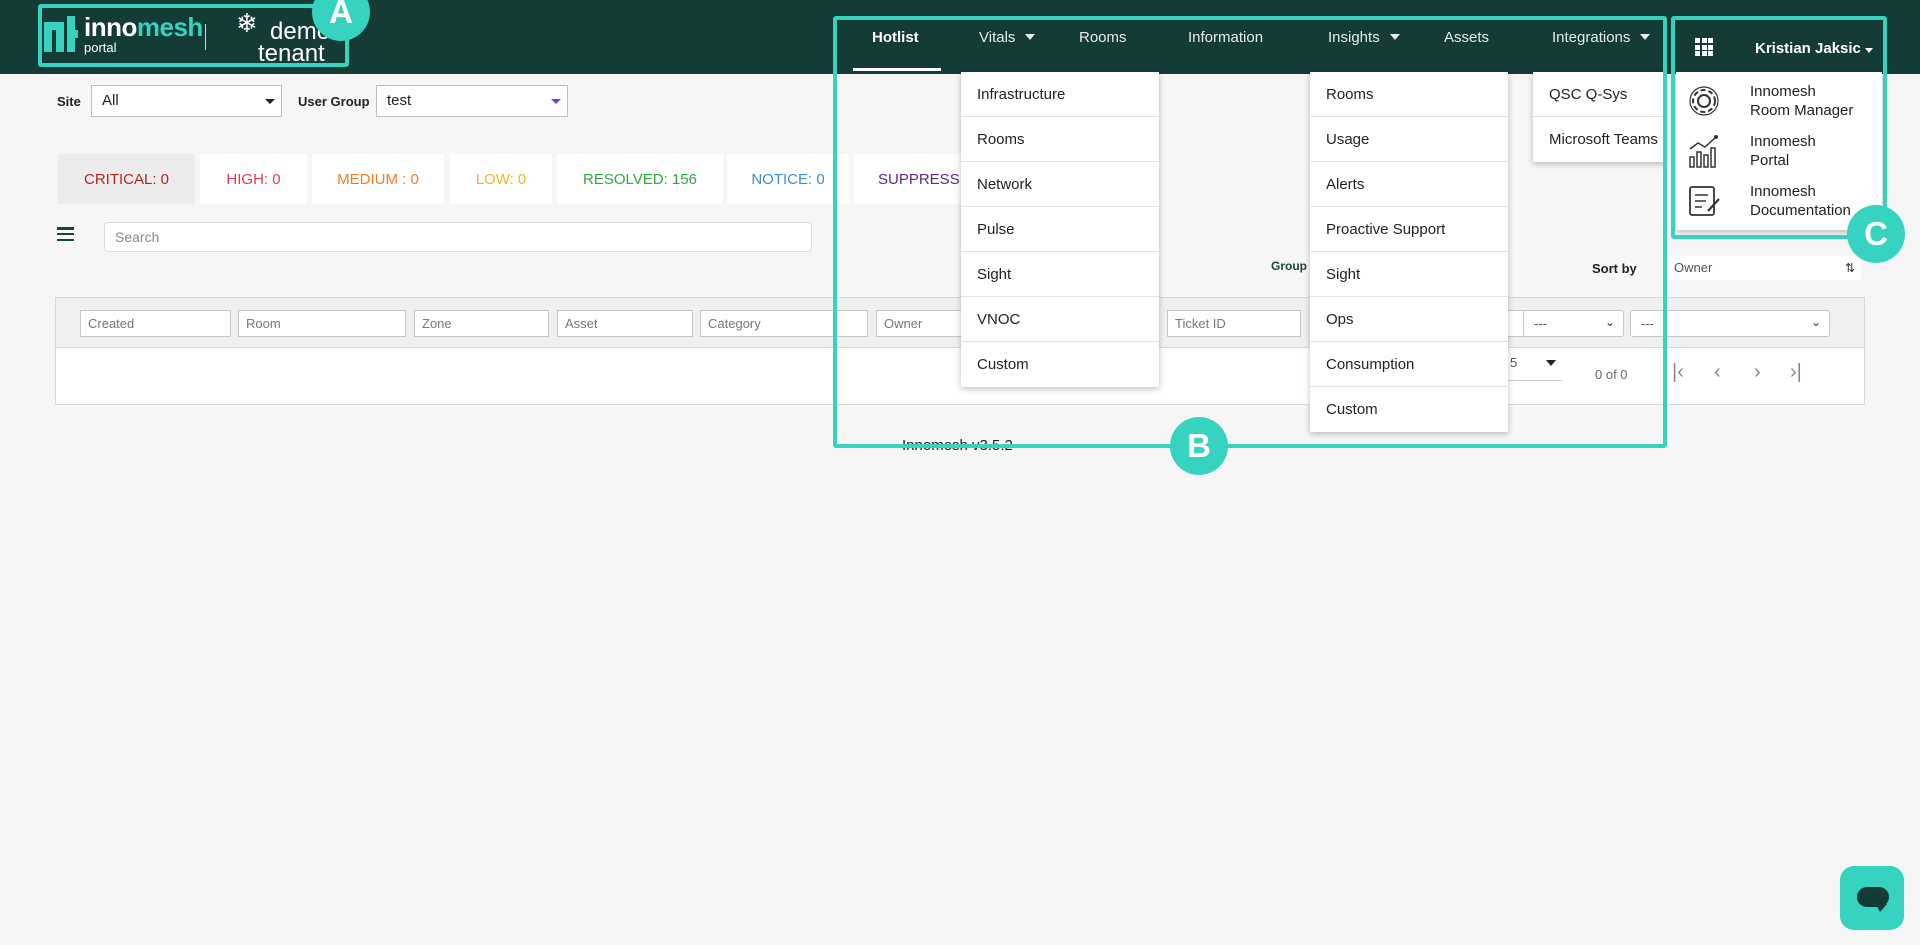 This screenshot has width=1920, height=945. Describe the element at coordinates (909, 179) in the screenshot. I see `severity-suppressed: SUPPRESS` at that location.